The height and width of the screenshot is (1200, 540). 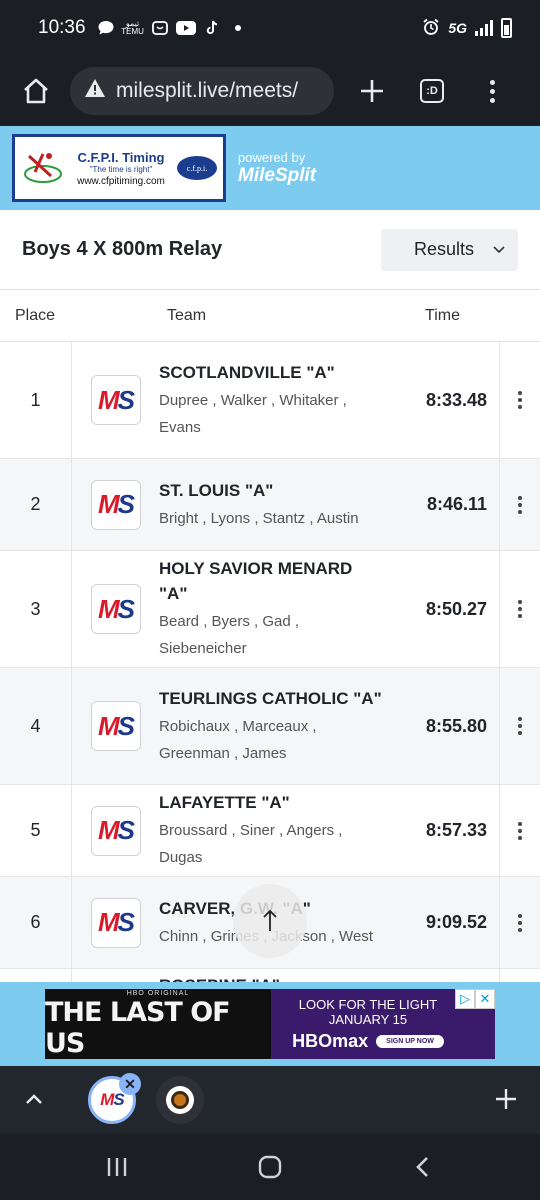 What do you see at coordinates (207, 91) in the screenshot?
I see `url-text: milesplit.live/meets/` at bounding box center [207, 91].